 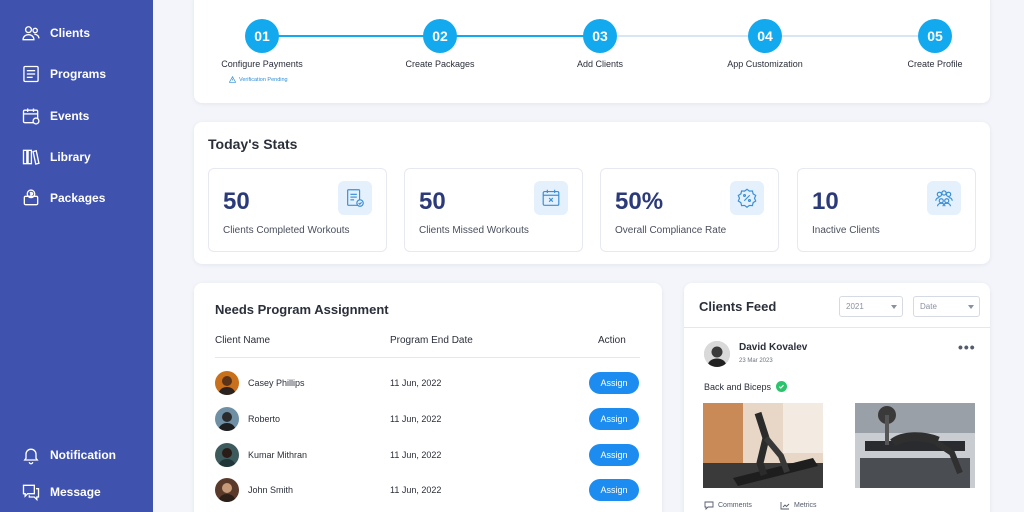 I want to click on sidebar-item-notification: Notification, so click(x=68, y=455).